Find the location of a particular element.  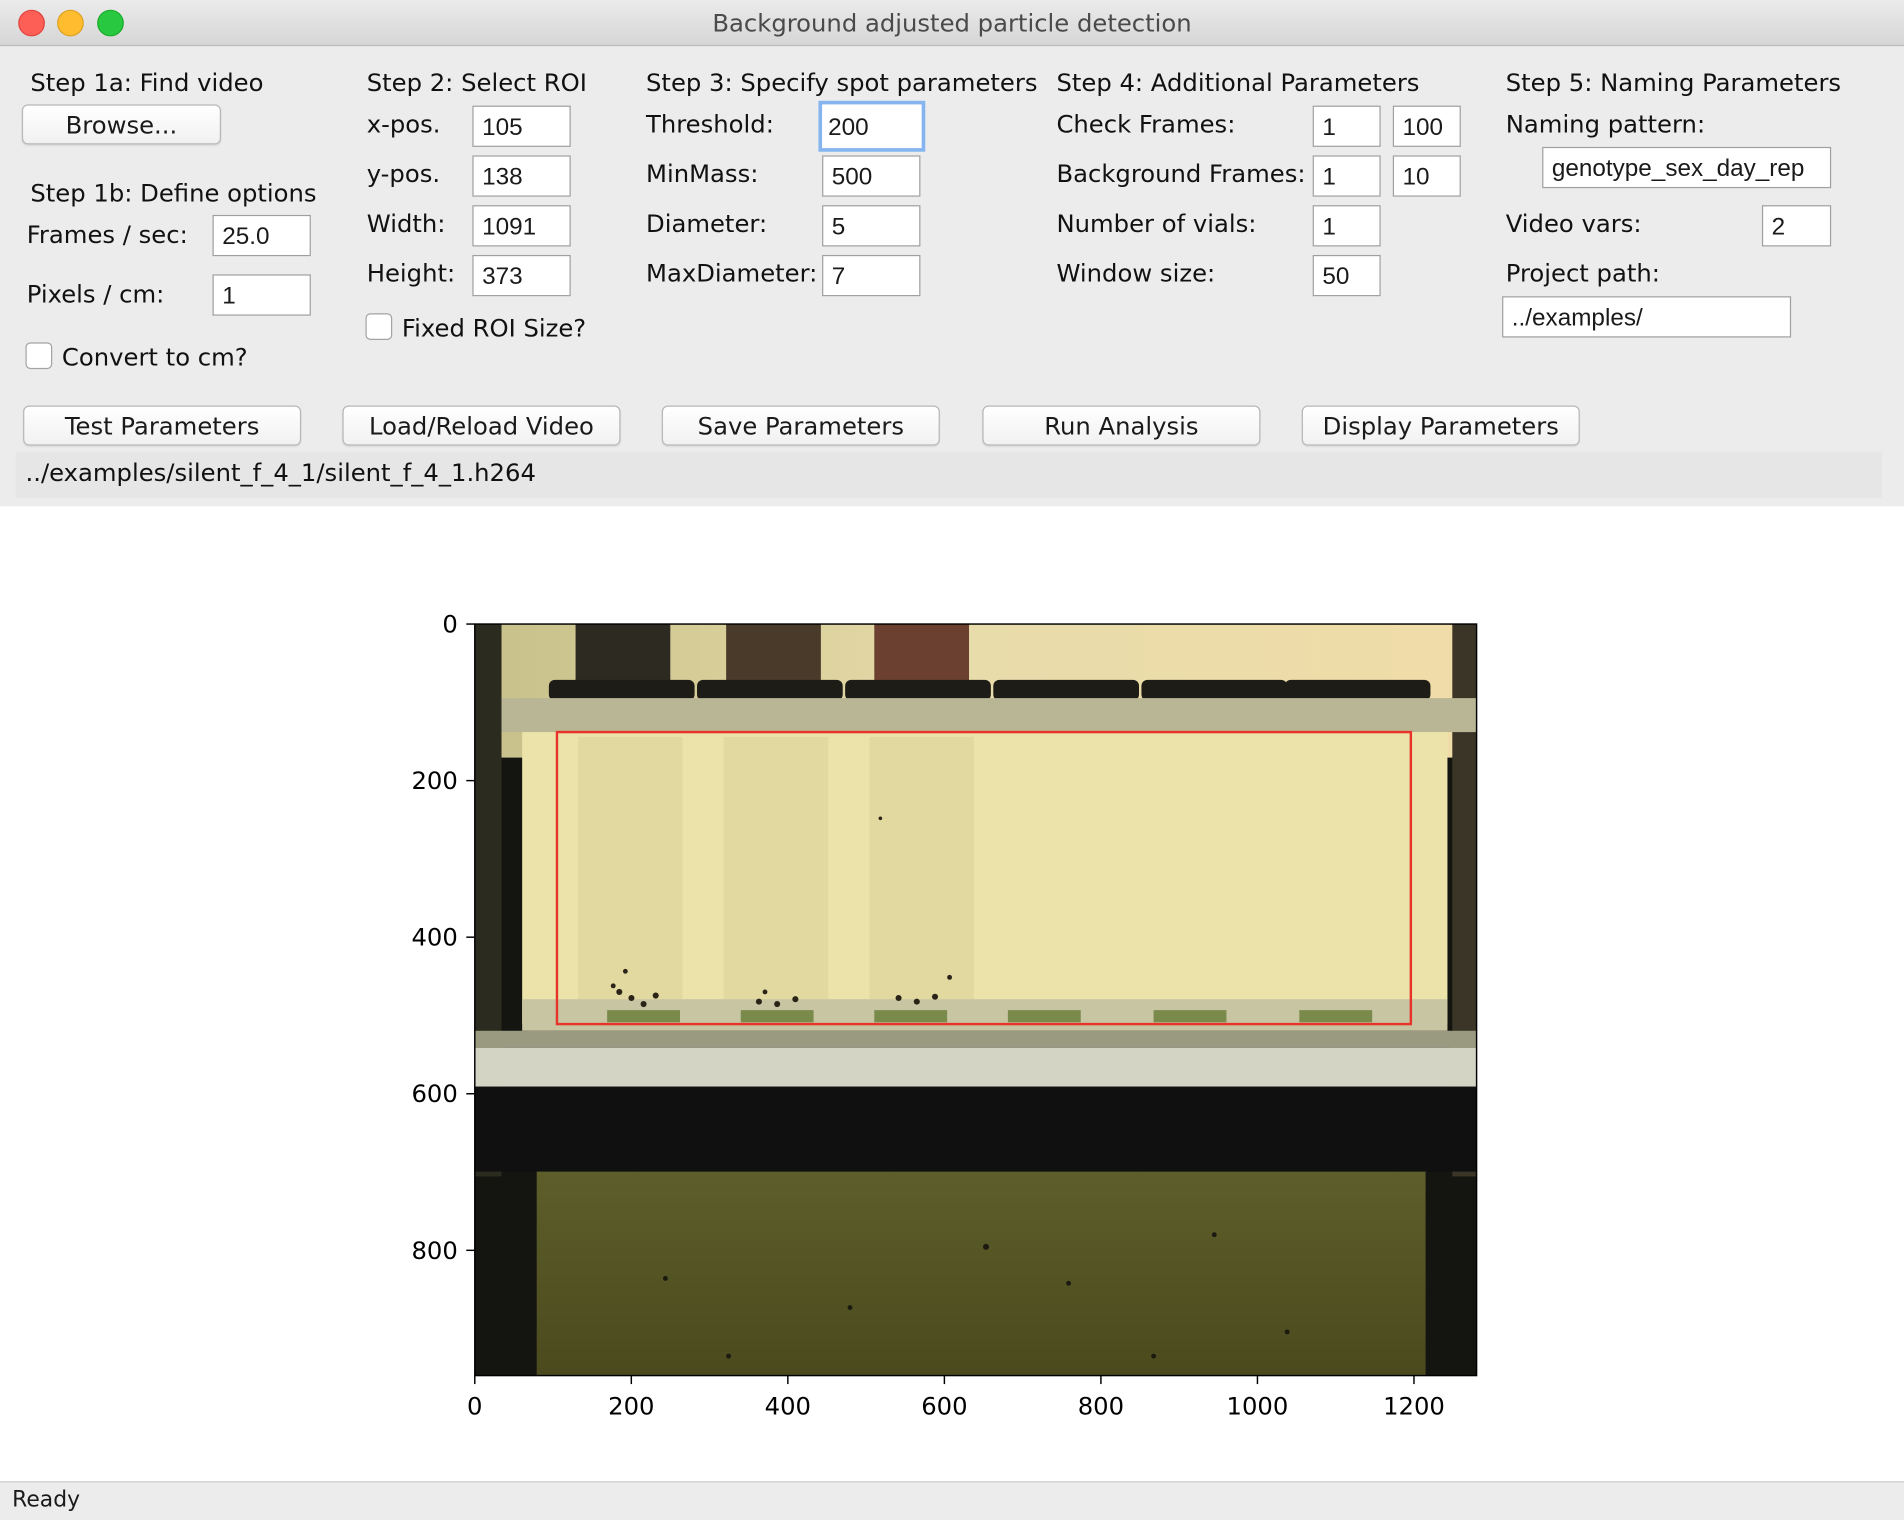

window-size-input: 50 is located at coordinates (1346, 275).